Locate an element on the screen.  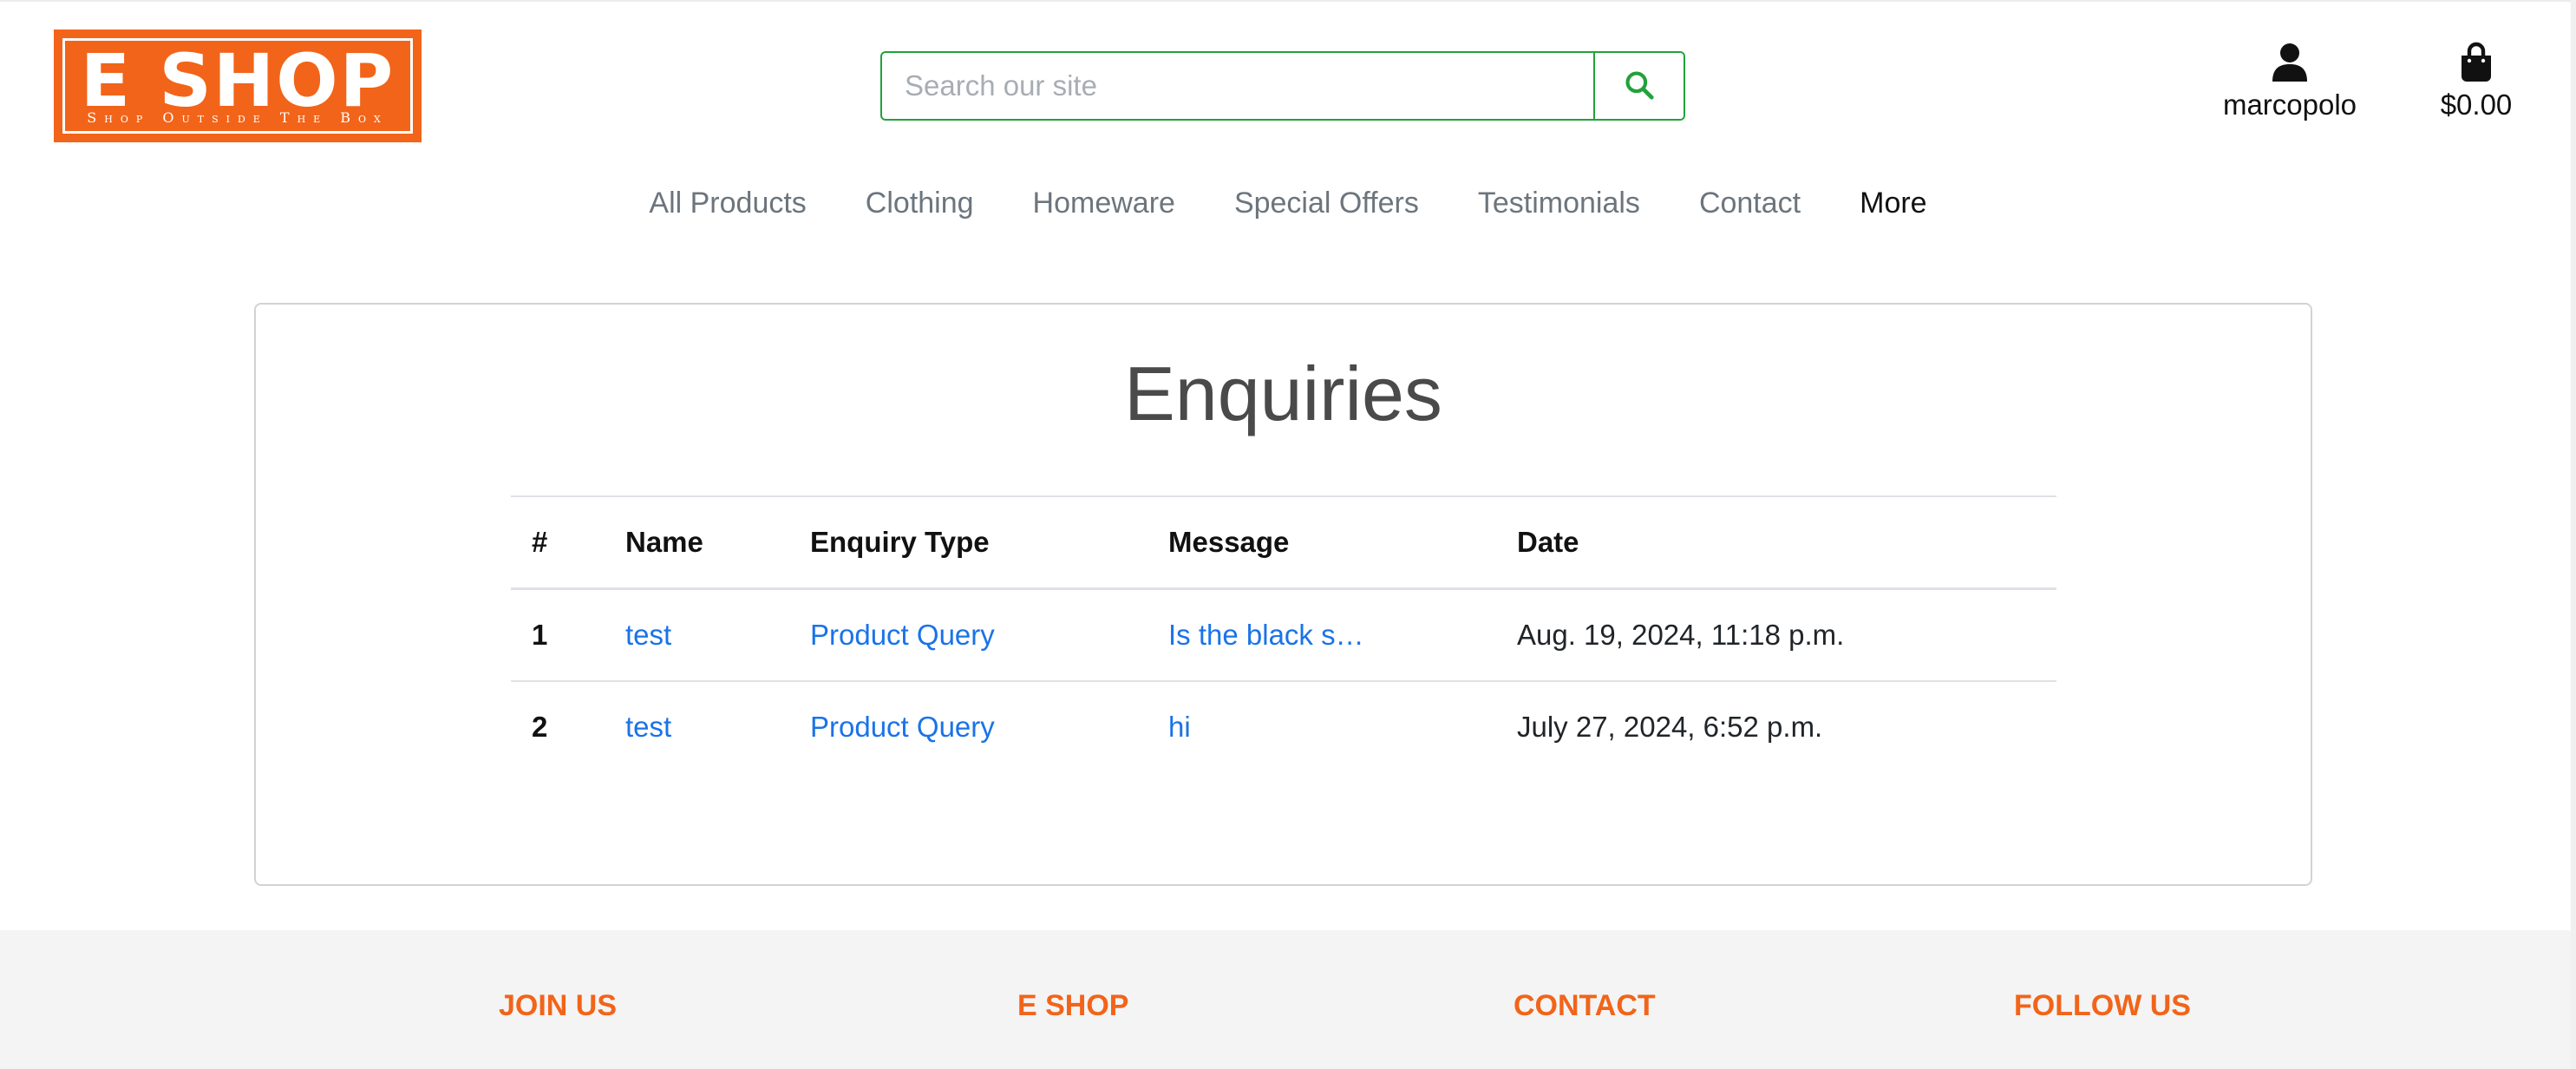
scrollbar is located at coordinates (2573, 534).